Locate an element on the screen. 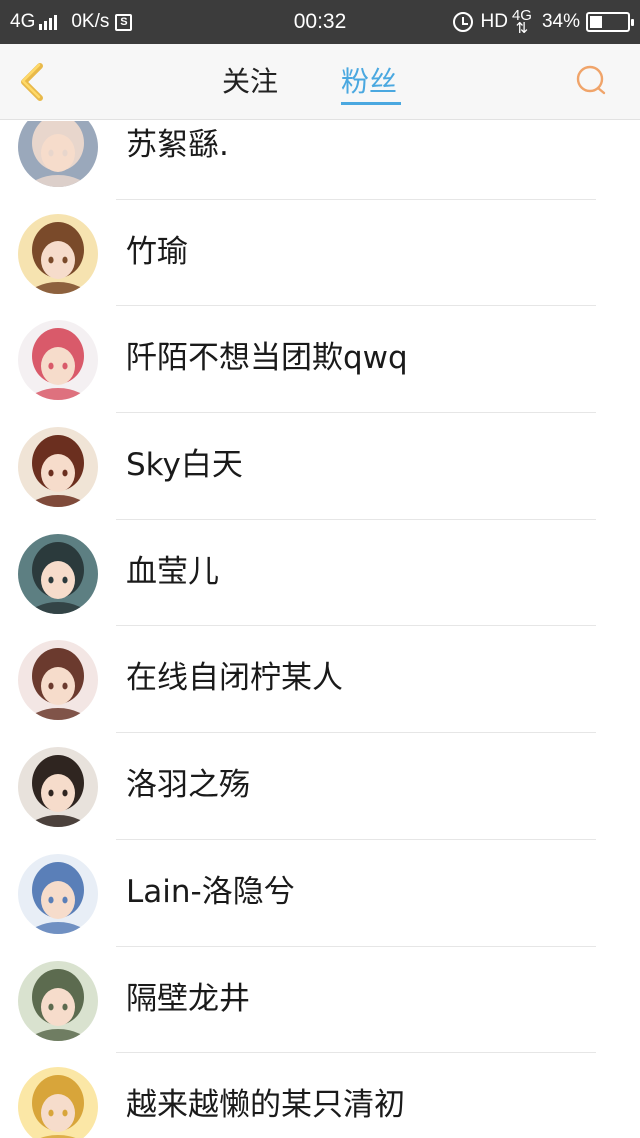 The width and height of the screenshot is (640, 1138). list-item: 阡陌不想当团欺qwq is located at coordinates (320, 359).